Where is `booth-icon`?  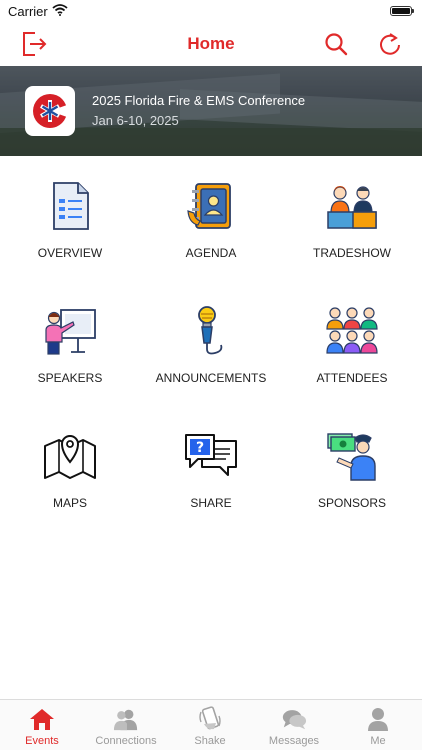
booth-icon is located at coordinates (352, 206).